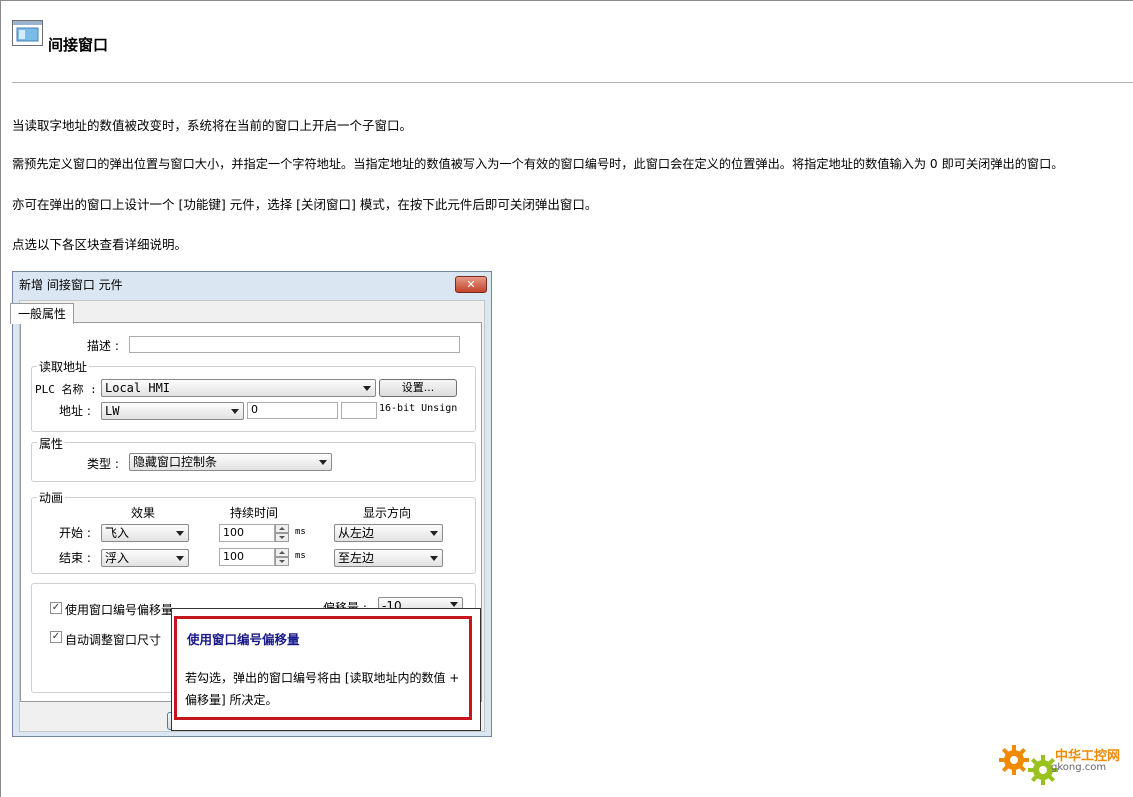  Describe the element at coordinates (247, 533) in the screenshot. I see `start-duration-value: 100` at that location.